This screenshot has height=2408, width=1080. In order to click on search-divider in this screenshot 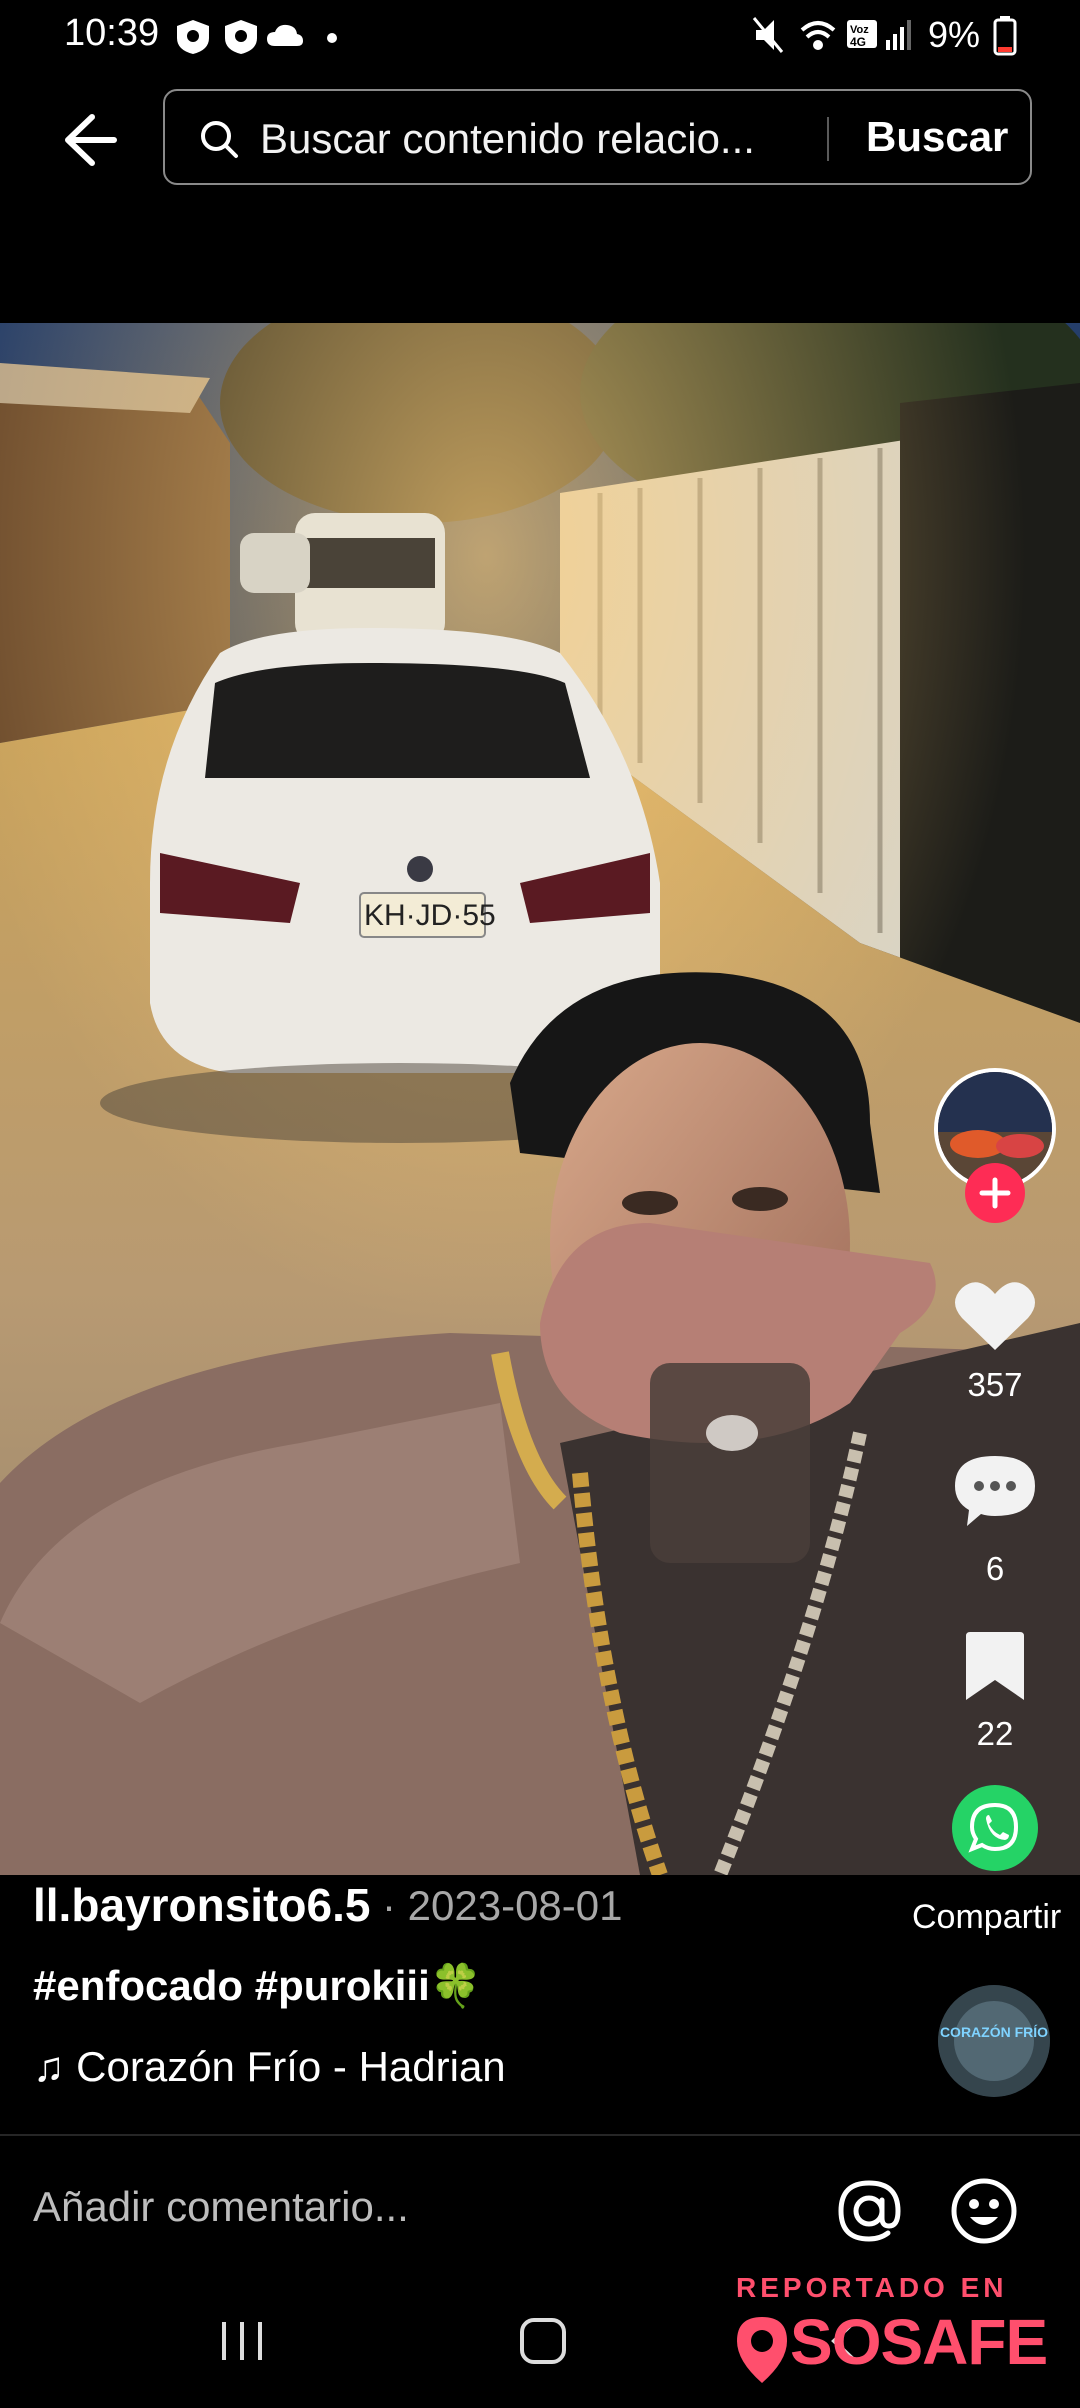, I will do `click(828, 139)`.